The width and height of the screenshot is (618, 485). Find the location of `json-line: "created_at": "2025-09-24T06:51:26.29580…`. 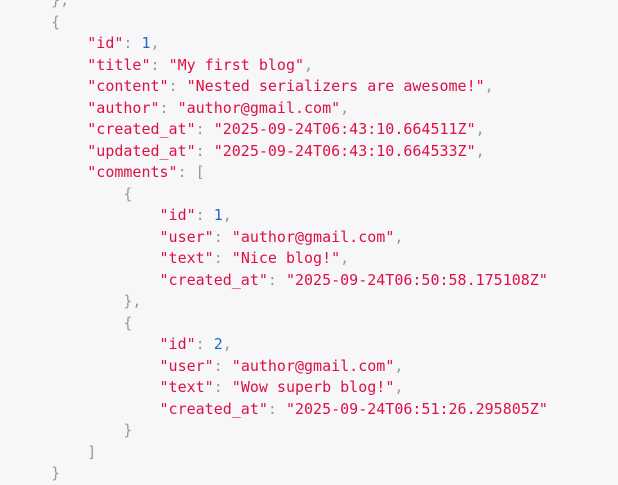

json-line: "created_at": "2025-09-24T06:51:26.29580… is located at coordinates (353, 408).